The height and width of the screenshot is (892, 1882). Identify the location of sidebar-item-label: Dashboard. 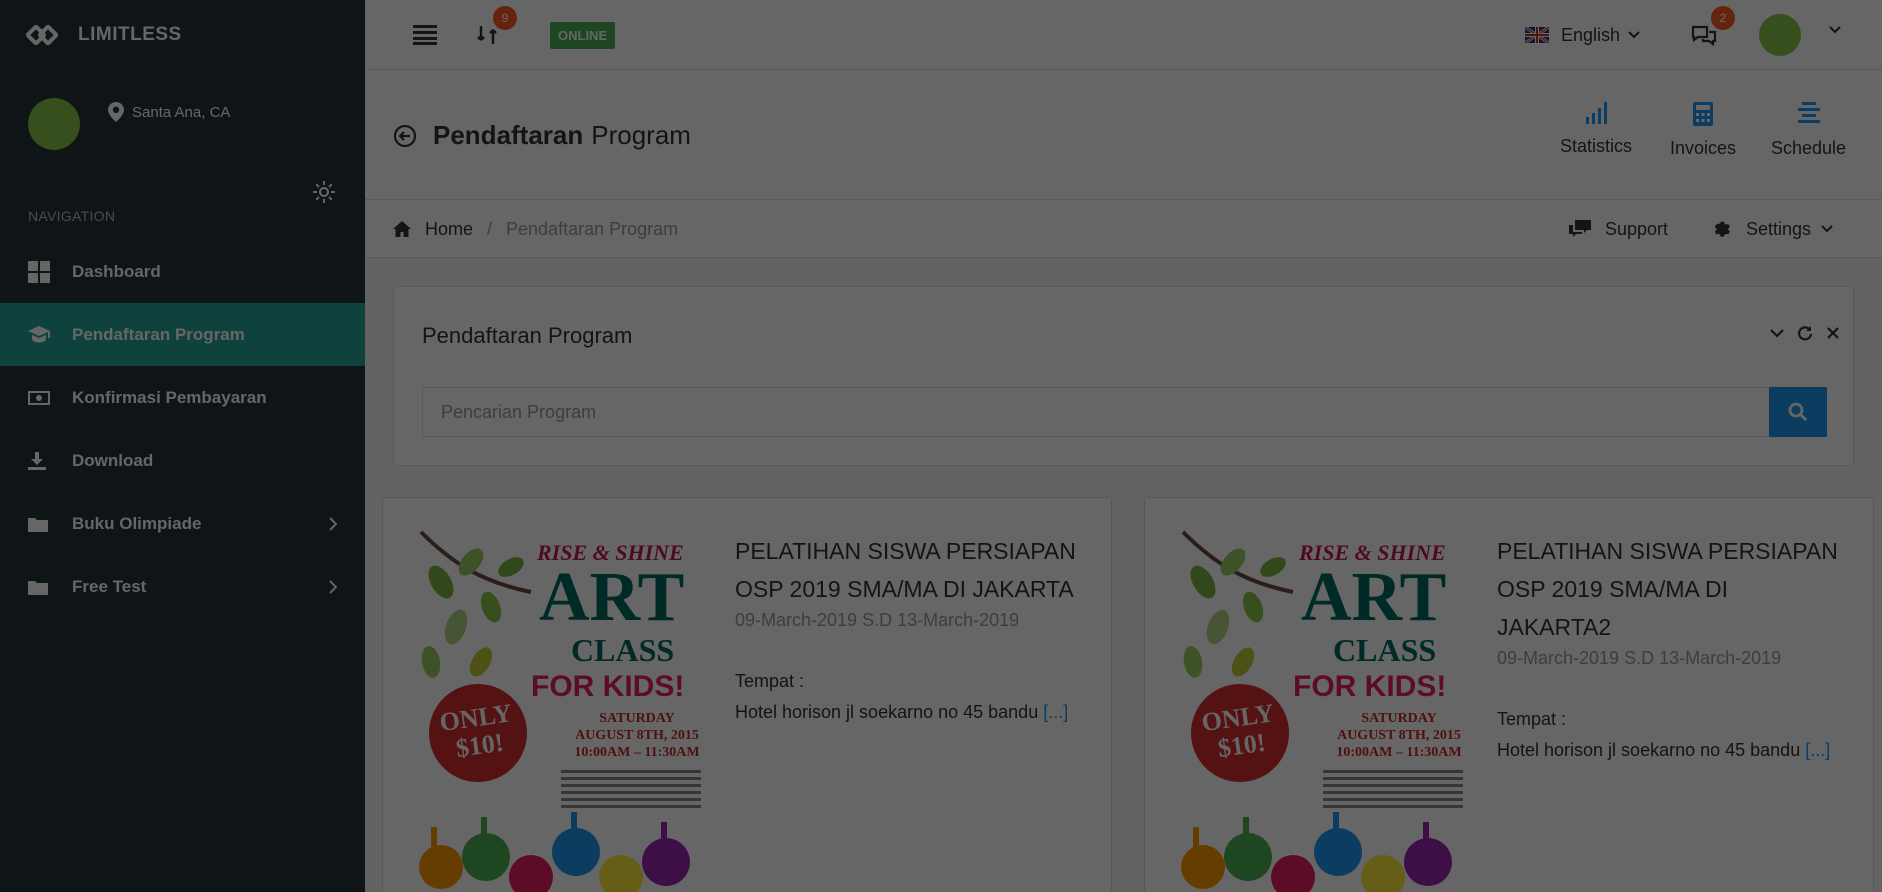
(116, 271).